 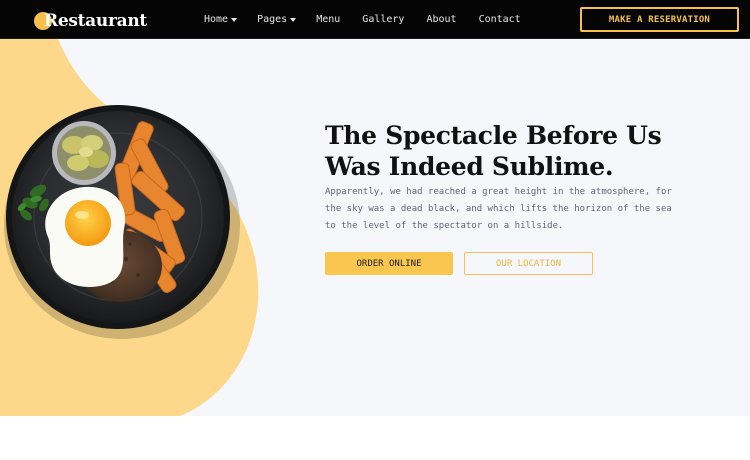 I want to click on nav-item-label: About, so click(x=441, y=19).